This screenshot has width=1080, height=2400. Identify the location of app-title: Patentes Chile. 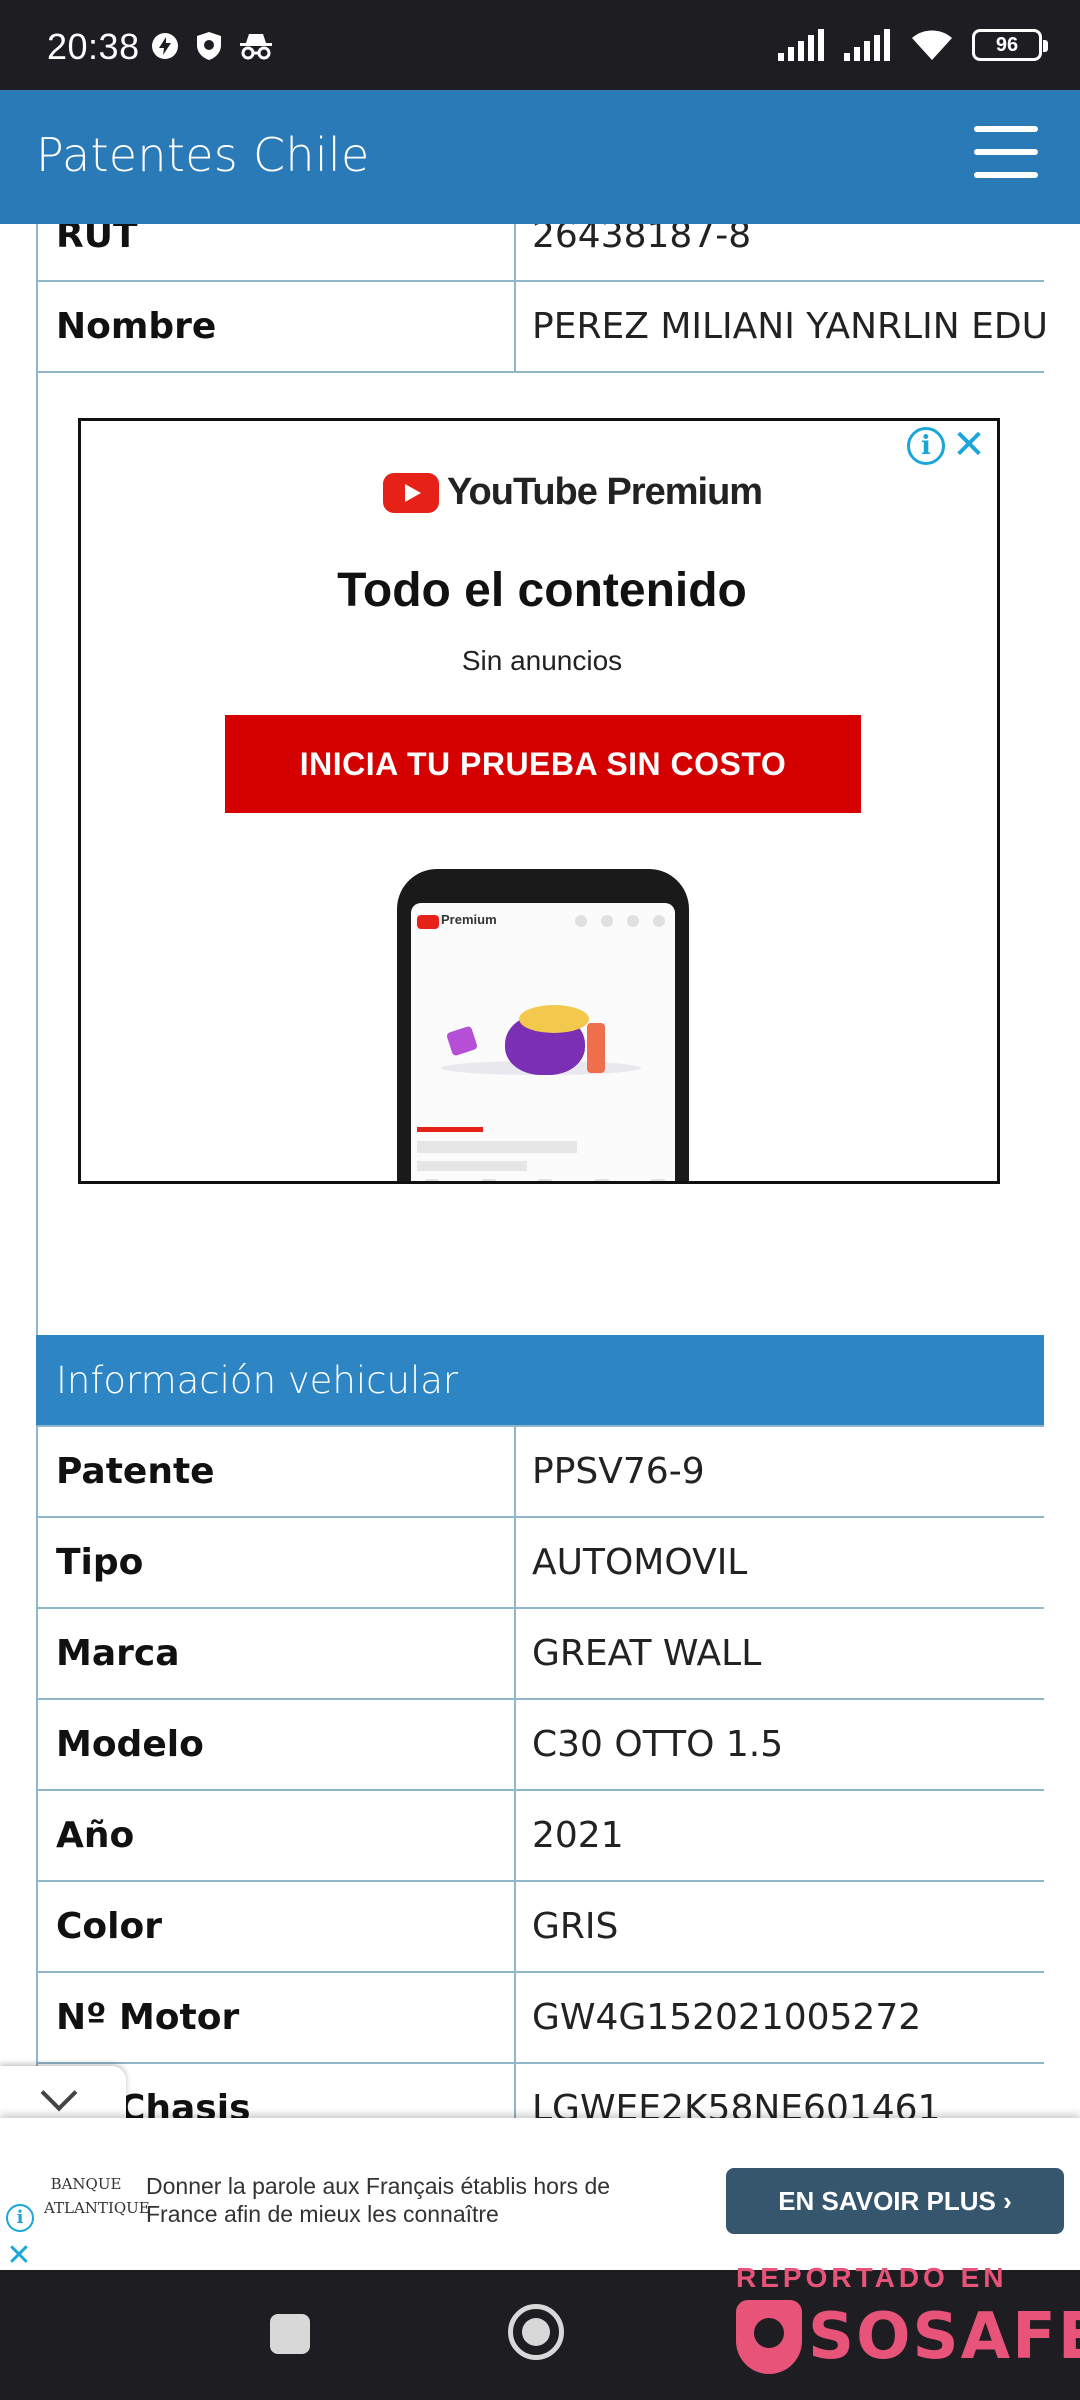
(203, 155).